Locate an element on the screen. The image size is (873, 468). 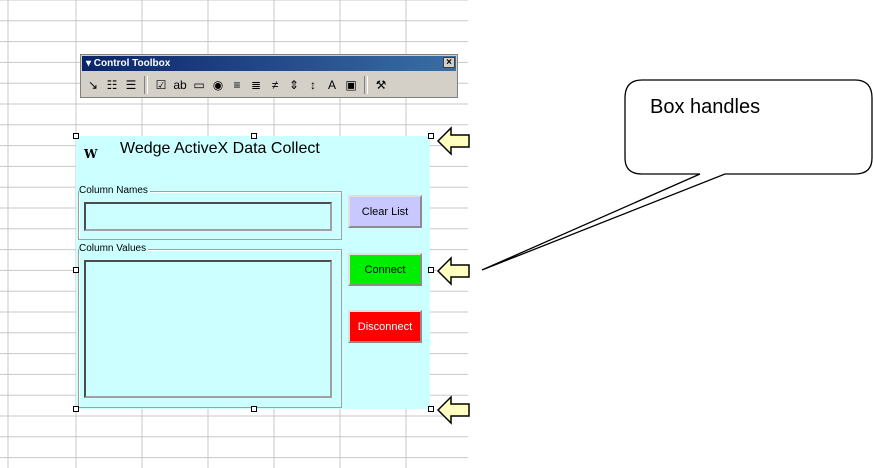
resize-handle-top-middle is located at coordinates (254, 136).